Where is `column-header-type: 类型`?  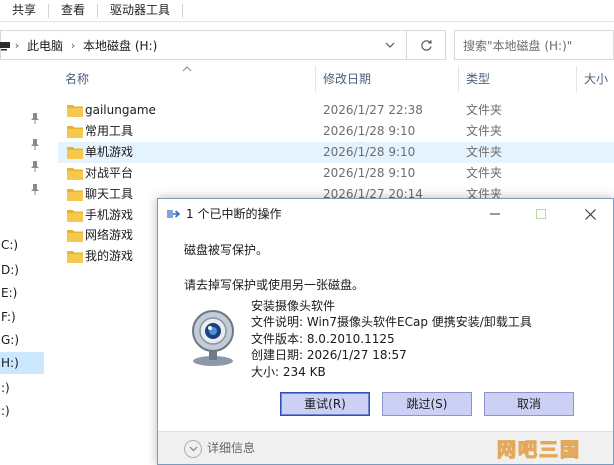
column-header-type: 类型 is located at coordinates (478, 80).